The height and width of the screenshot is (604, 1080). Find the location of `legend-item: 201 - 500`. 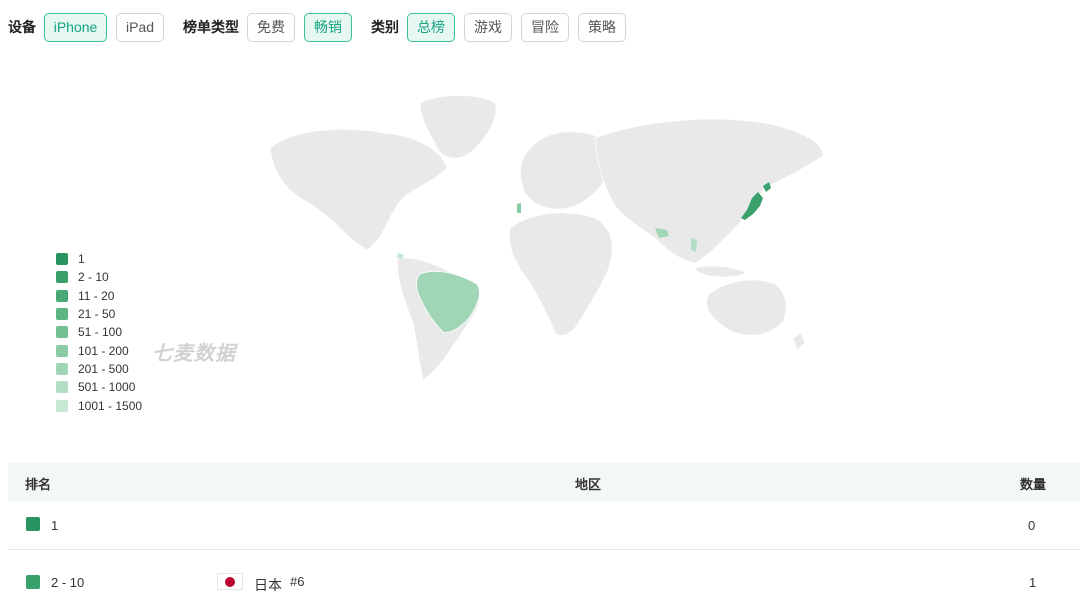

legend-item: 201 - 500 is located at coordinates (99, 369).